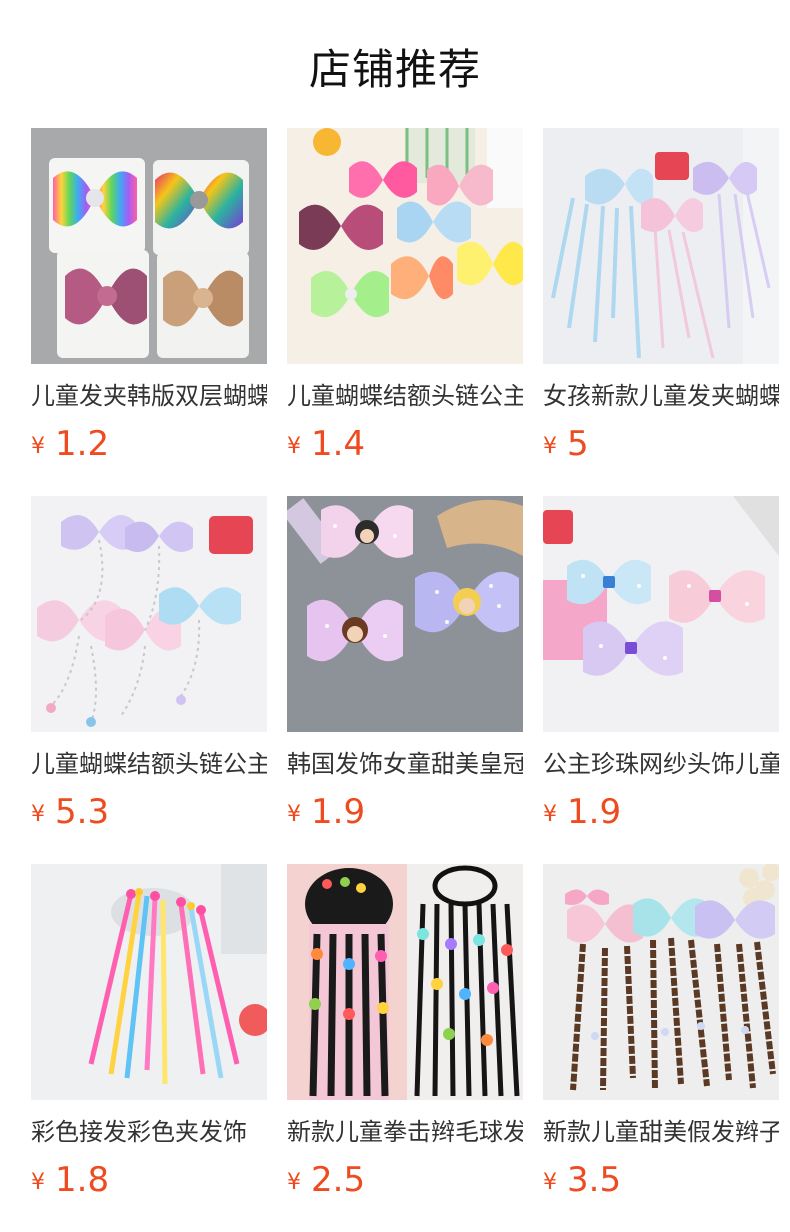 This screenshot has width=790, height=1232. What do you see at coordinates (405, 982) in the screenshot?
I see `product-image-pompom-braid-hair-ties` at bounding box center [405, 982].